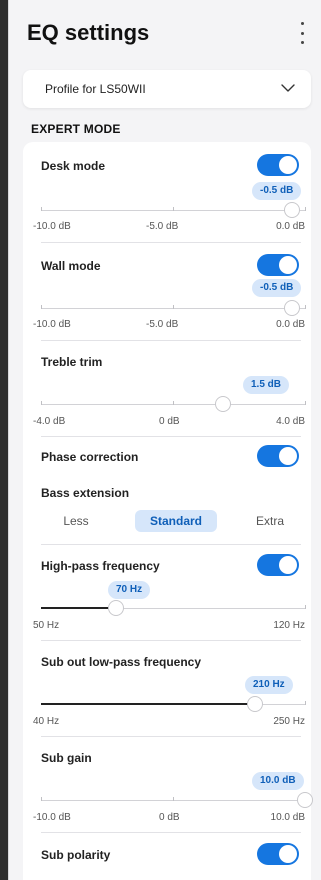  What do you see at coordinates (95, 89) in the screenshot?
I see `profile-label: Profile for LS50WII` at bounding box center [95, 89].